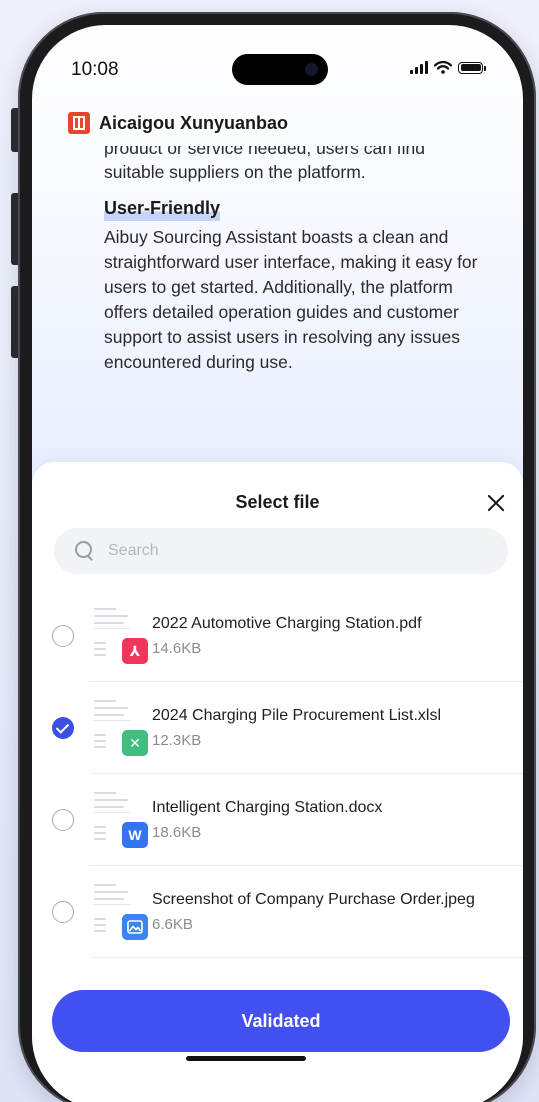 Image resolution: width=539 pixels, height=1102 pixels. What do you see at coordinates (135, 651) in the screenshot?
I see `pdf-icon: ⅄` at bounding box center [135, 651].